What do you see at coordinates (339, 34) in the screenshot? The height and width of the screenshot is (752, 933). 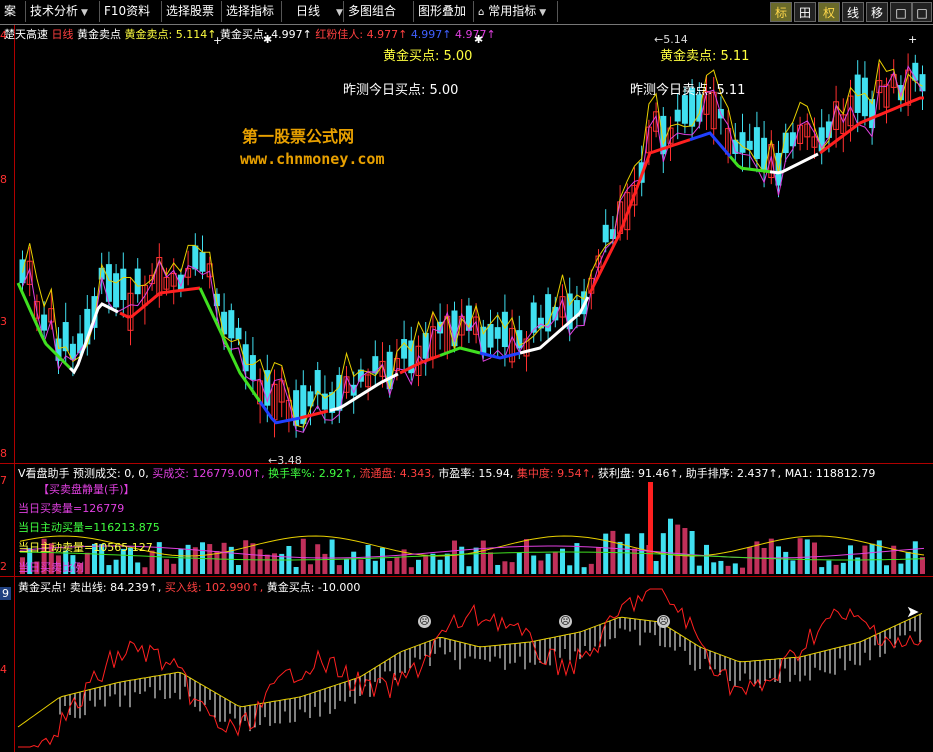 I see `pink-label: 红粉佳人:` at bounding box center [339, 34].